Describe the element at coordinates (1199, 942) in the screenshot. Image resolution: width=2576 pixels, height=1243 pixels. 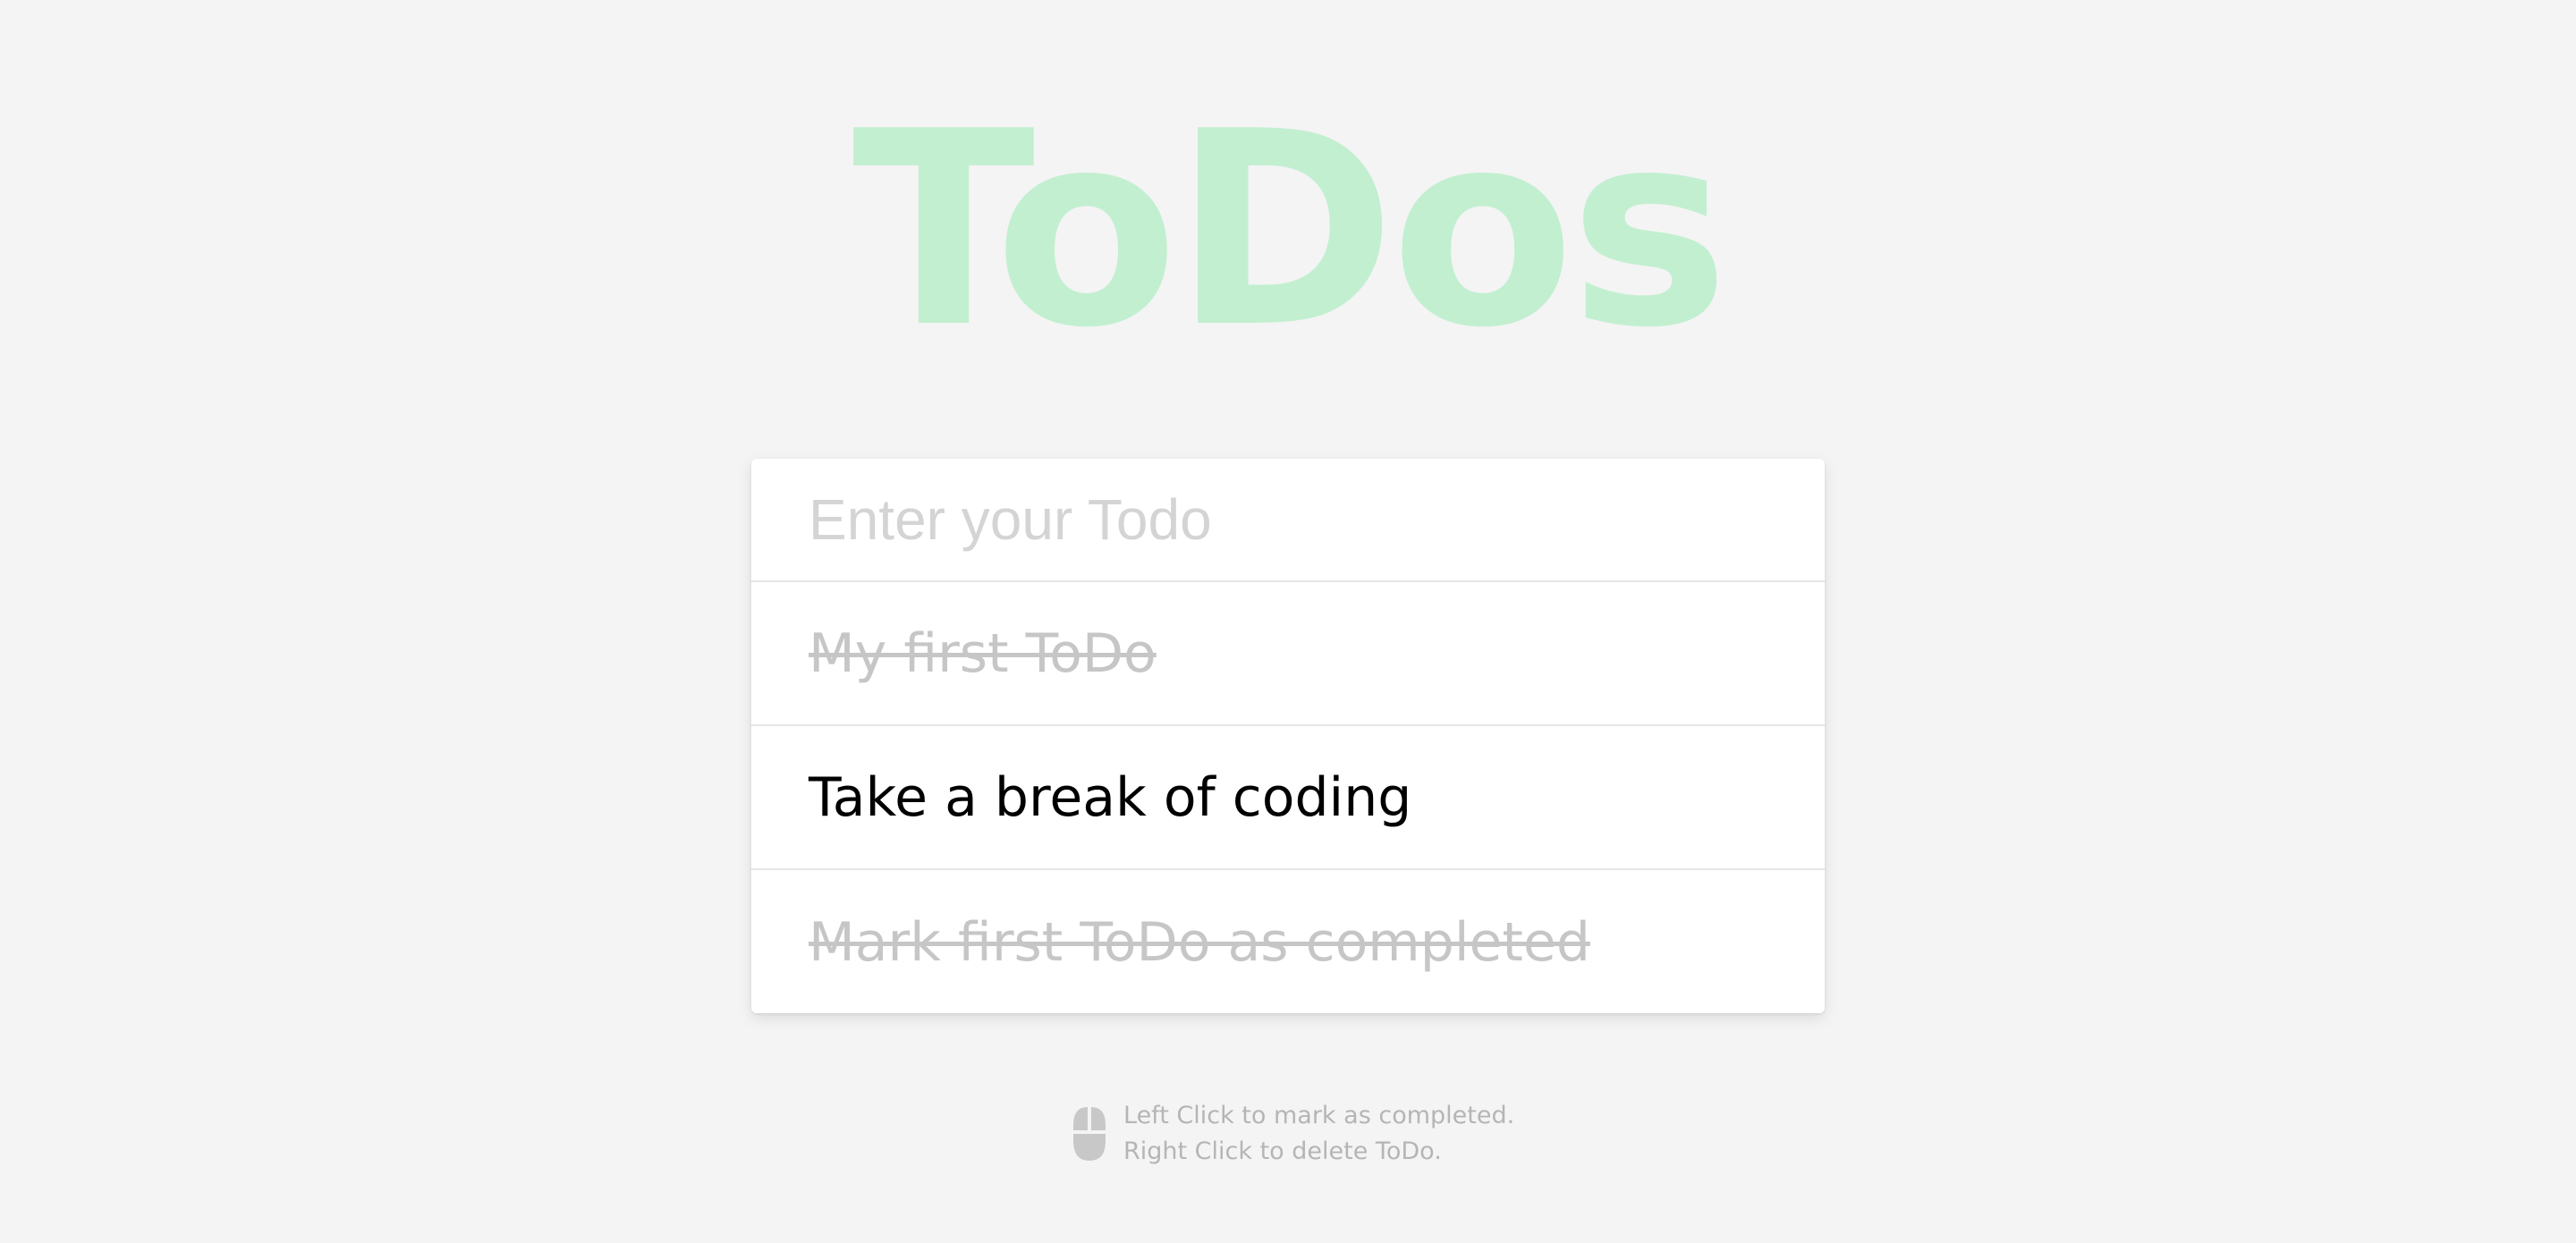
I see `todo-item-label: Mark first ToDo as completed` at that location.